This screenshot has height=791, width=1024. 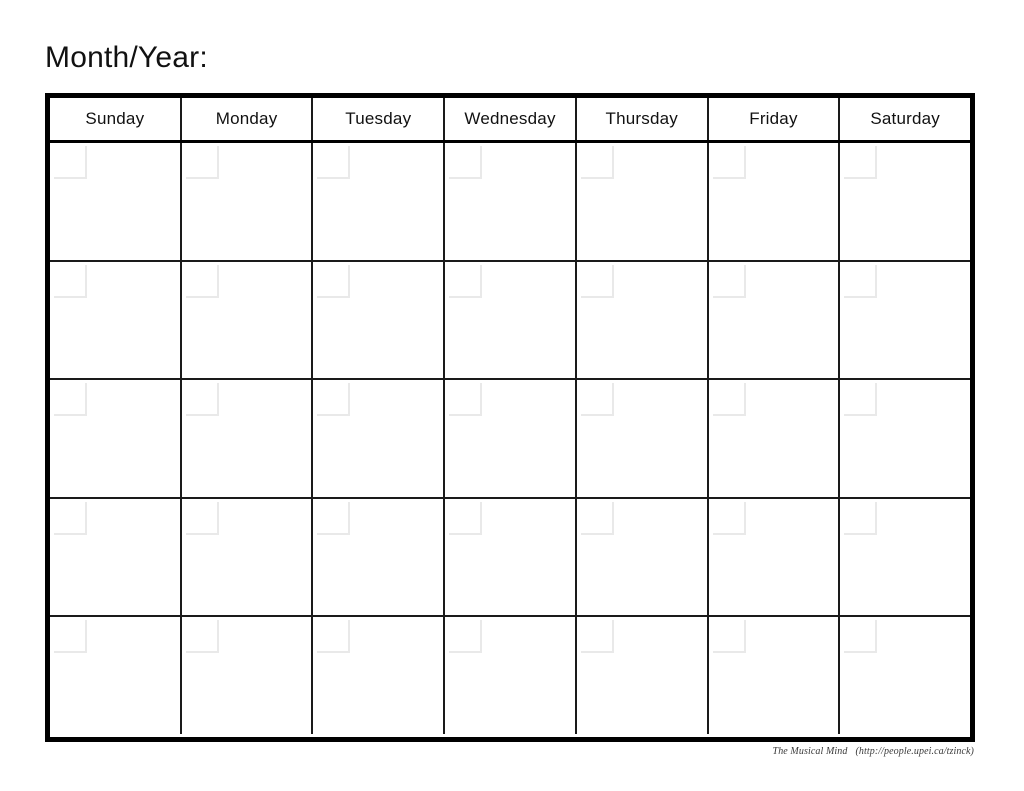 What do you see at coordinates (774, 119) in the screenshot?
I see `weekday-header-friday: Friday` at bounding box center [774, 119].